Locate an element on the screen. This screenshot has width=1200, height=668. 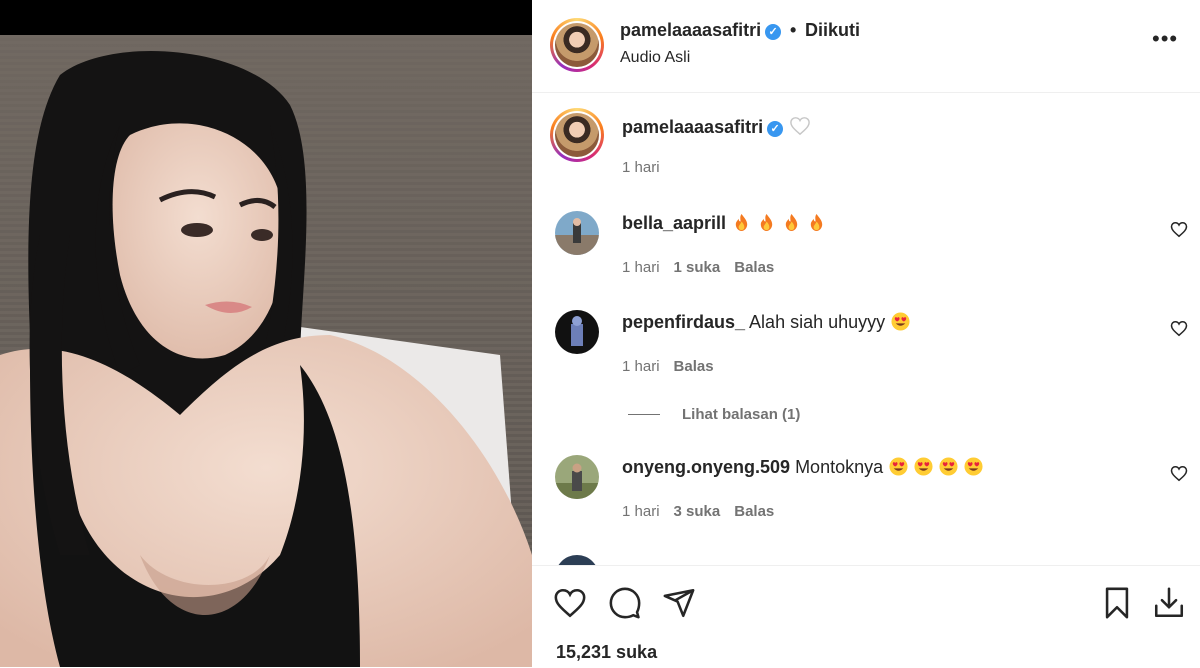
comment-meta: 1 hari 1 suka Balas is located at coordinates (705, 267).